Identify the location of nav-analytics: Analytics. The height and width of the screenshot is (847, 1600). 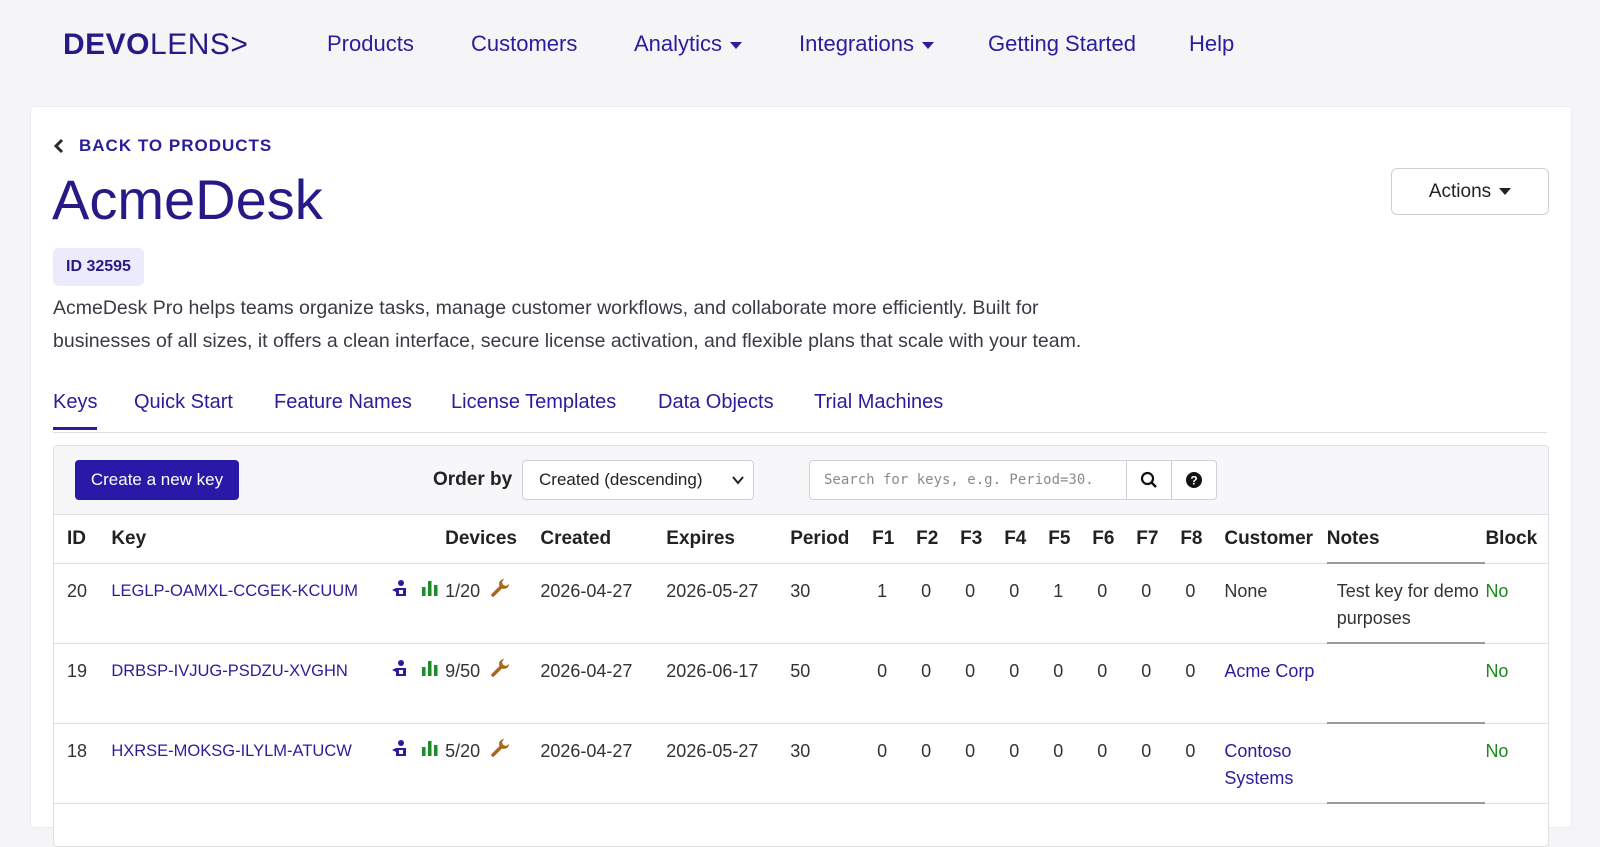
(688, 44).